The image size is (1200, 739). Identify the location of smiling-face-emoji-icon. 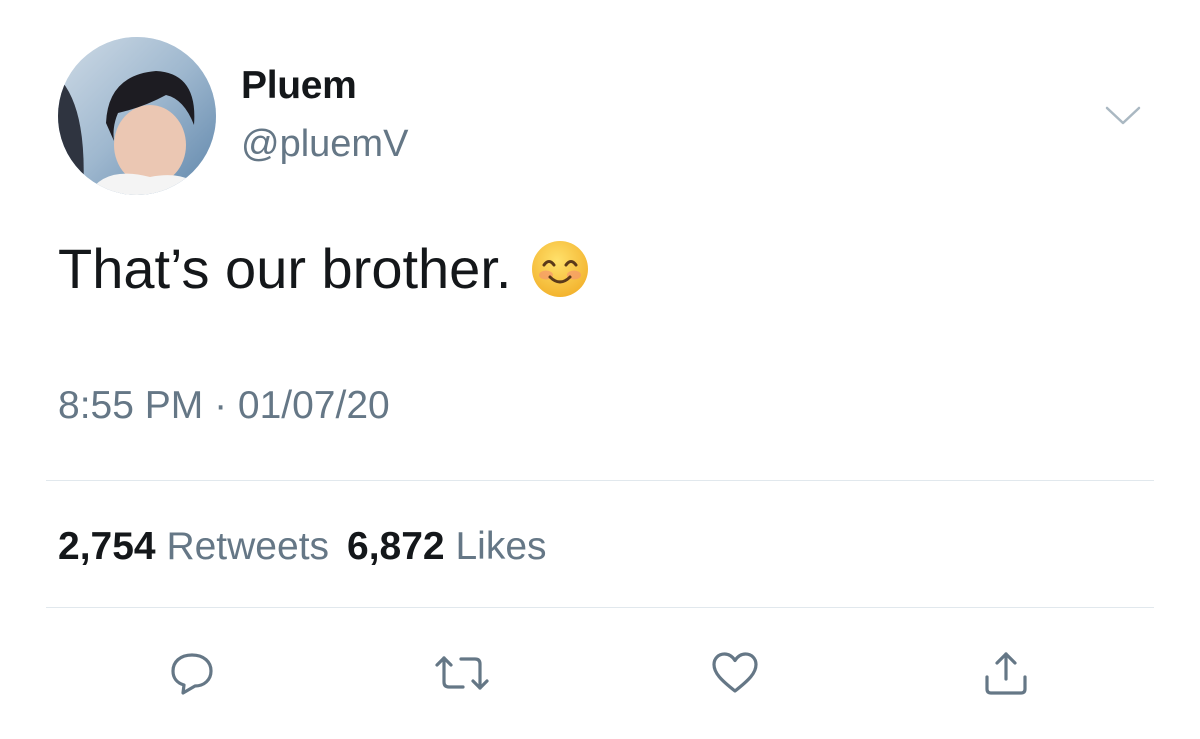
(560, 269).